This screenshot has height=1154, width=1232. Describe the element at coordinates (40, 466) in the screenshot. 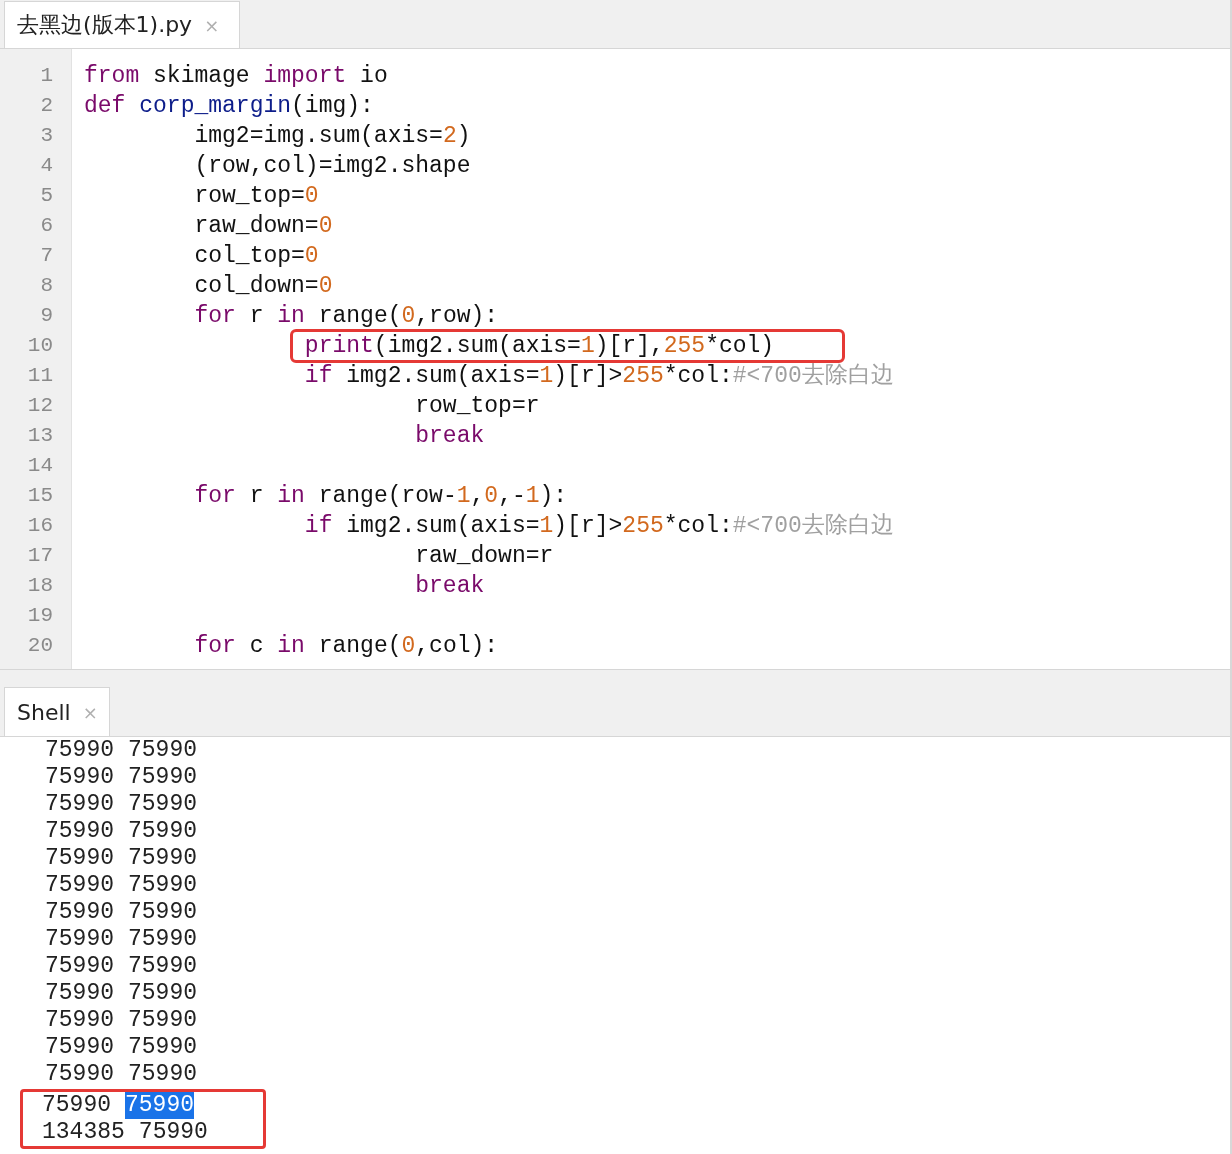

I see `line-number: 14` at that location.